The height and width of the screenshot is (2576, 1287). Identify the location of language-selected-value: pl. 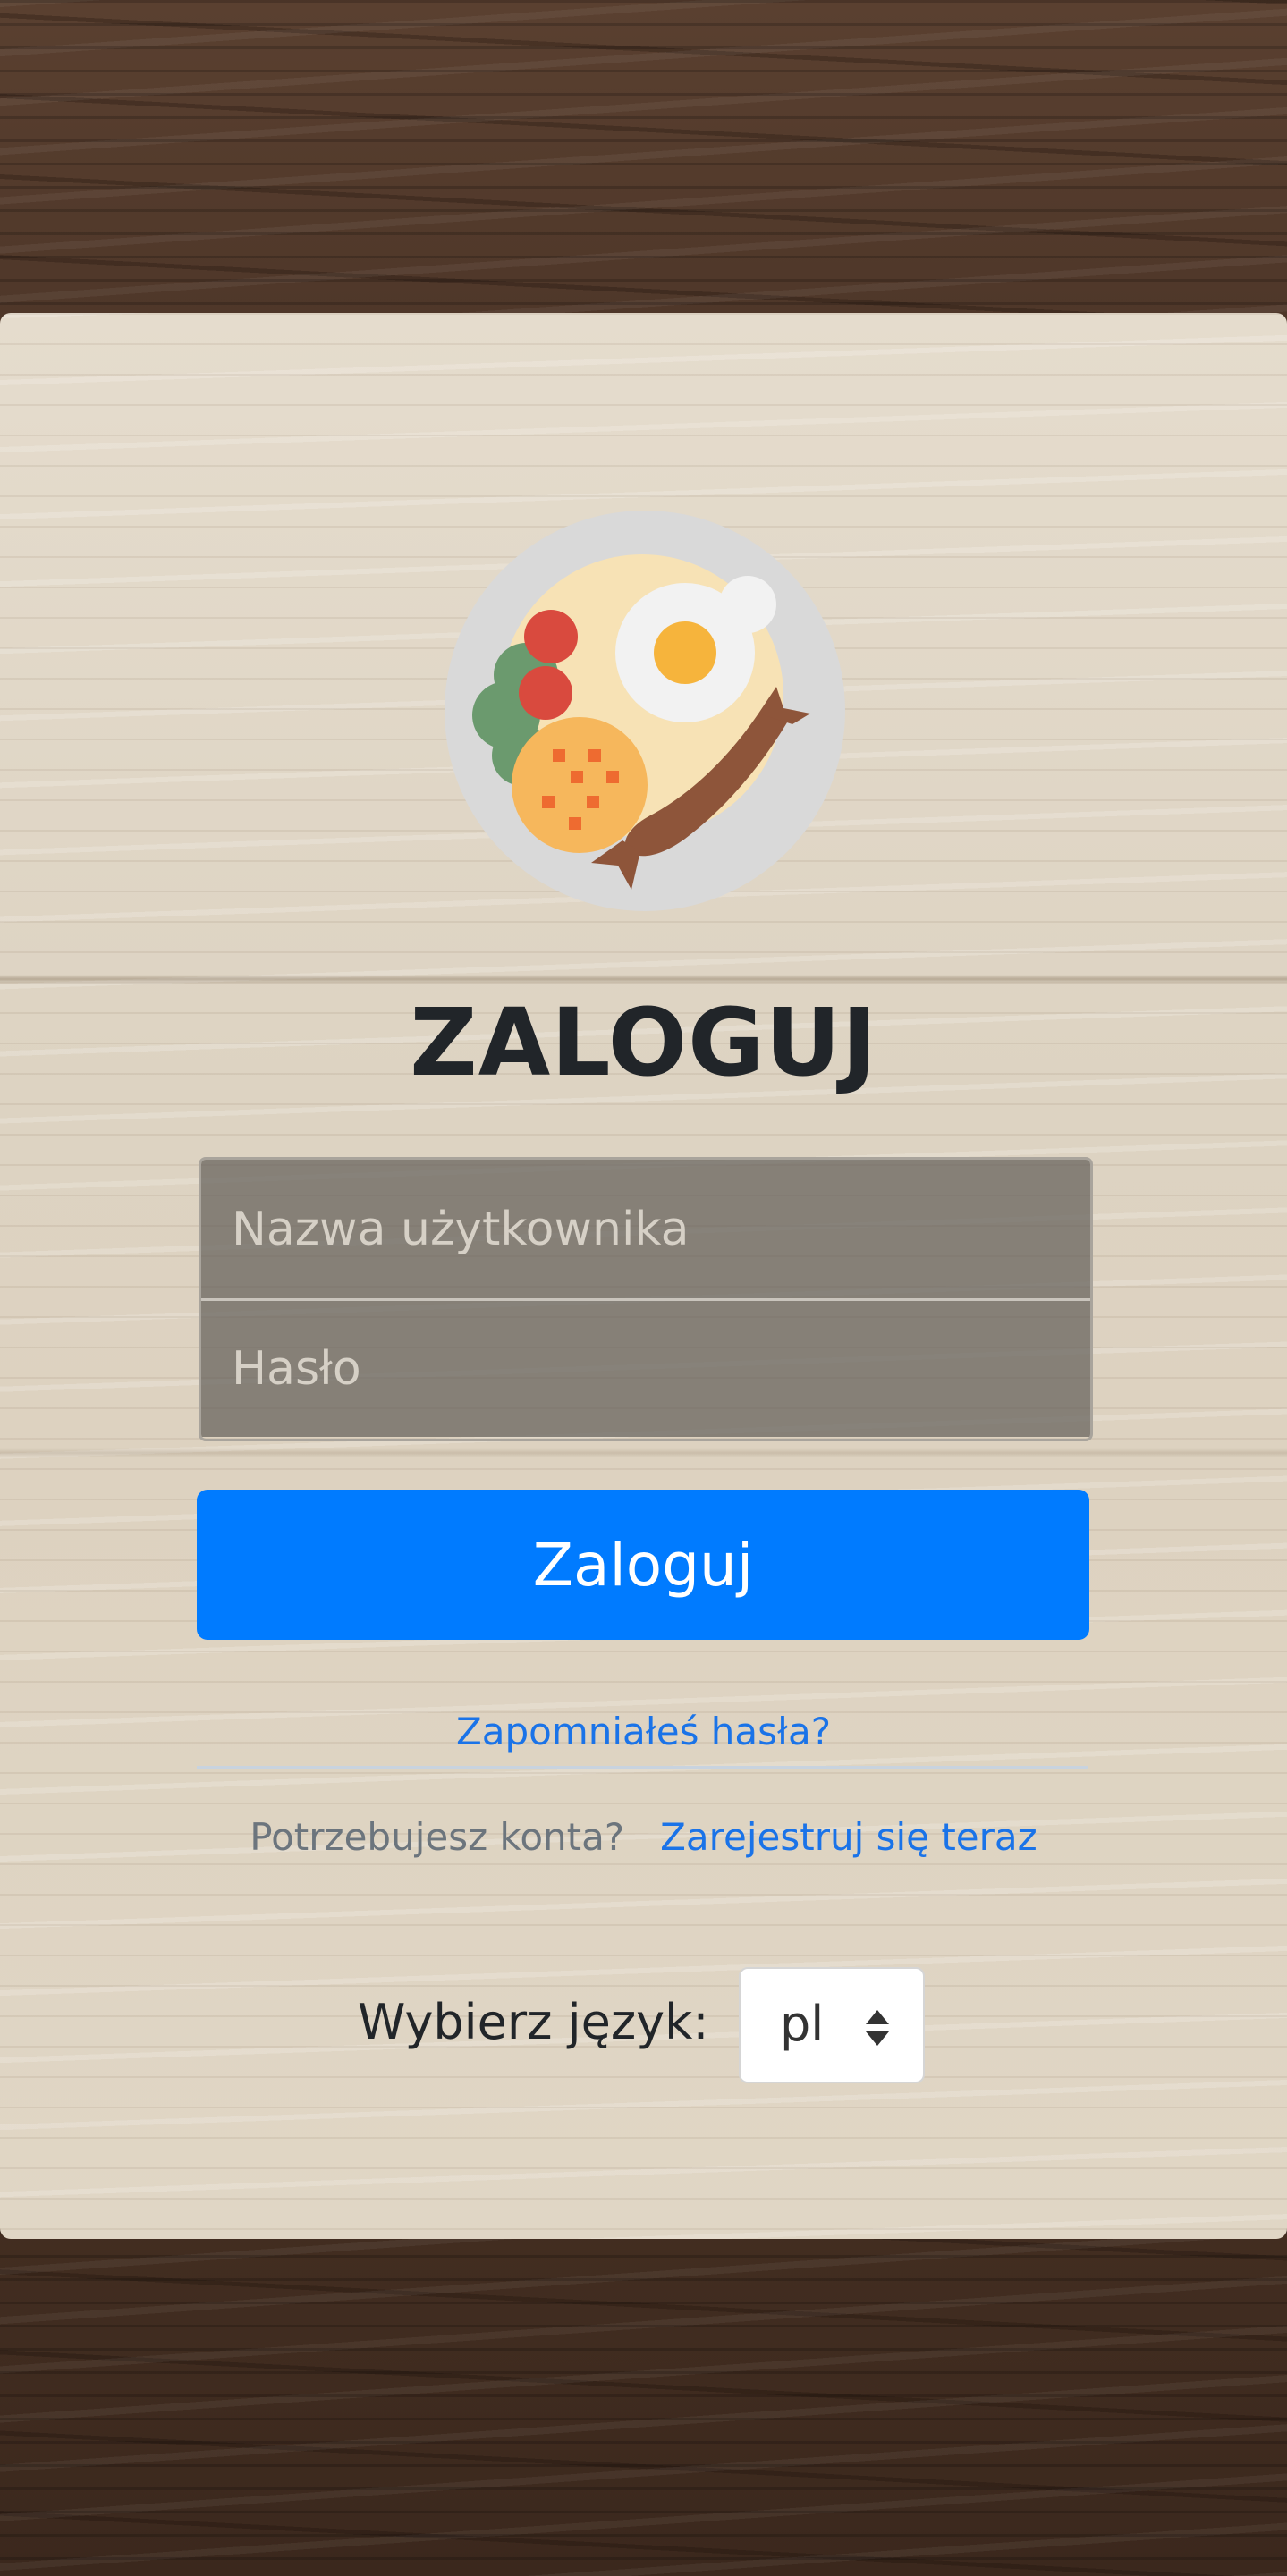
(802, 2024).